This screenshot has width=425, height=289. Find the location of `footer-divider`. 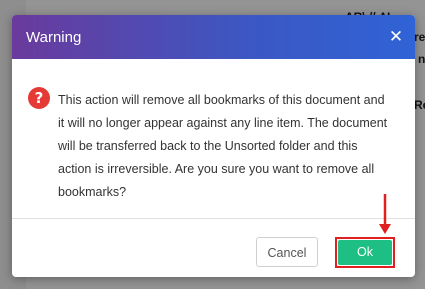

footer-divider is located at coordinates (213, 218).